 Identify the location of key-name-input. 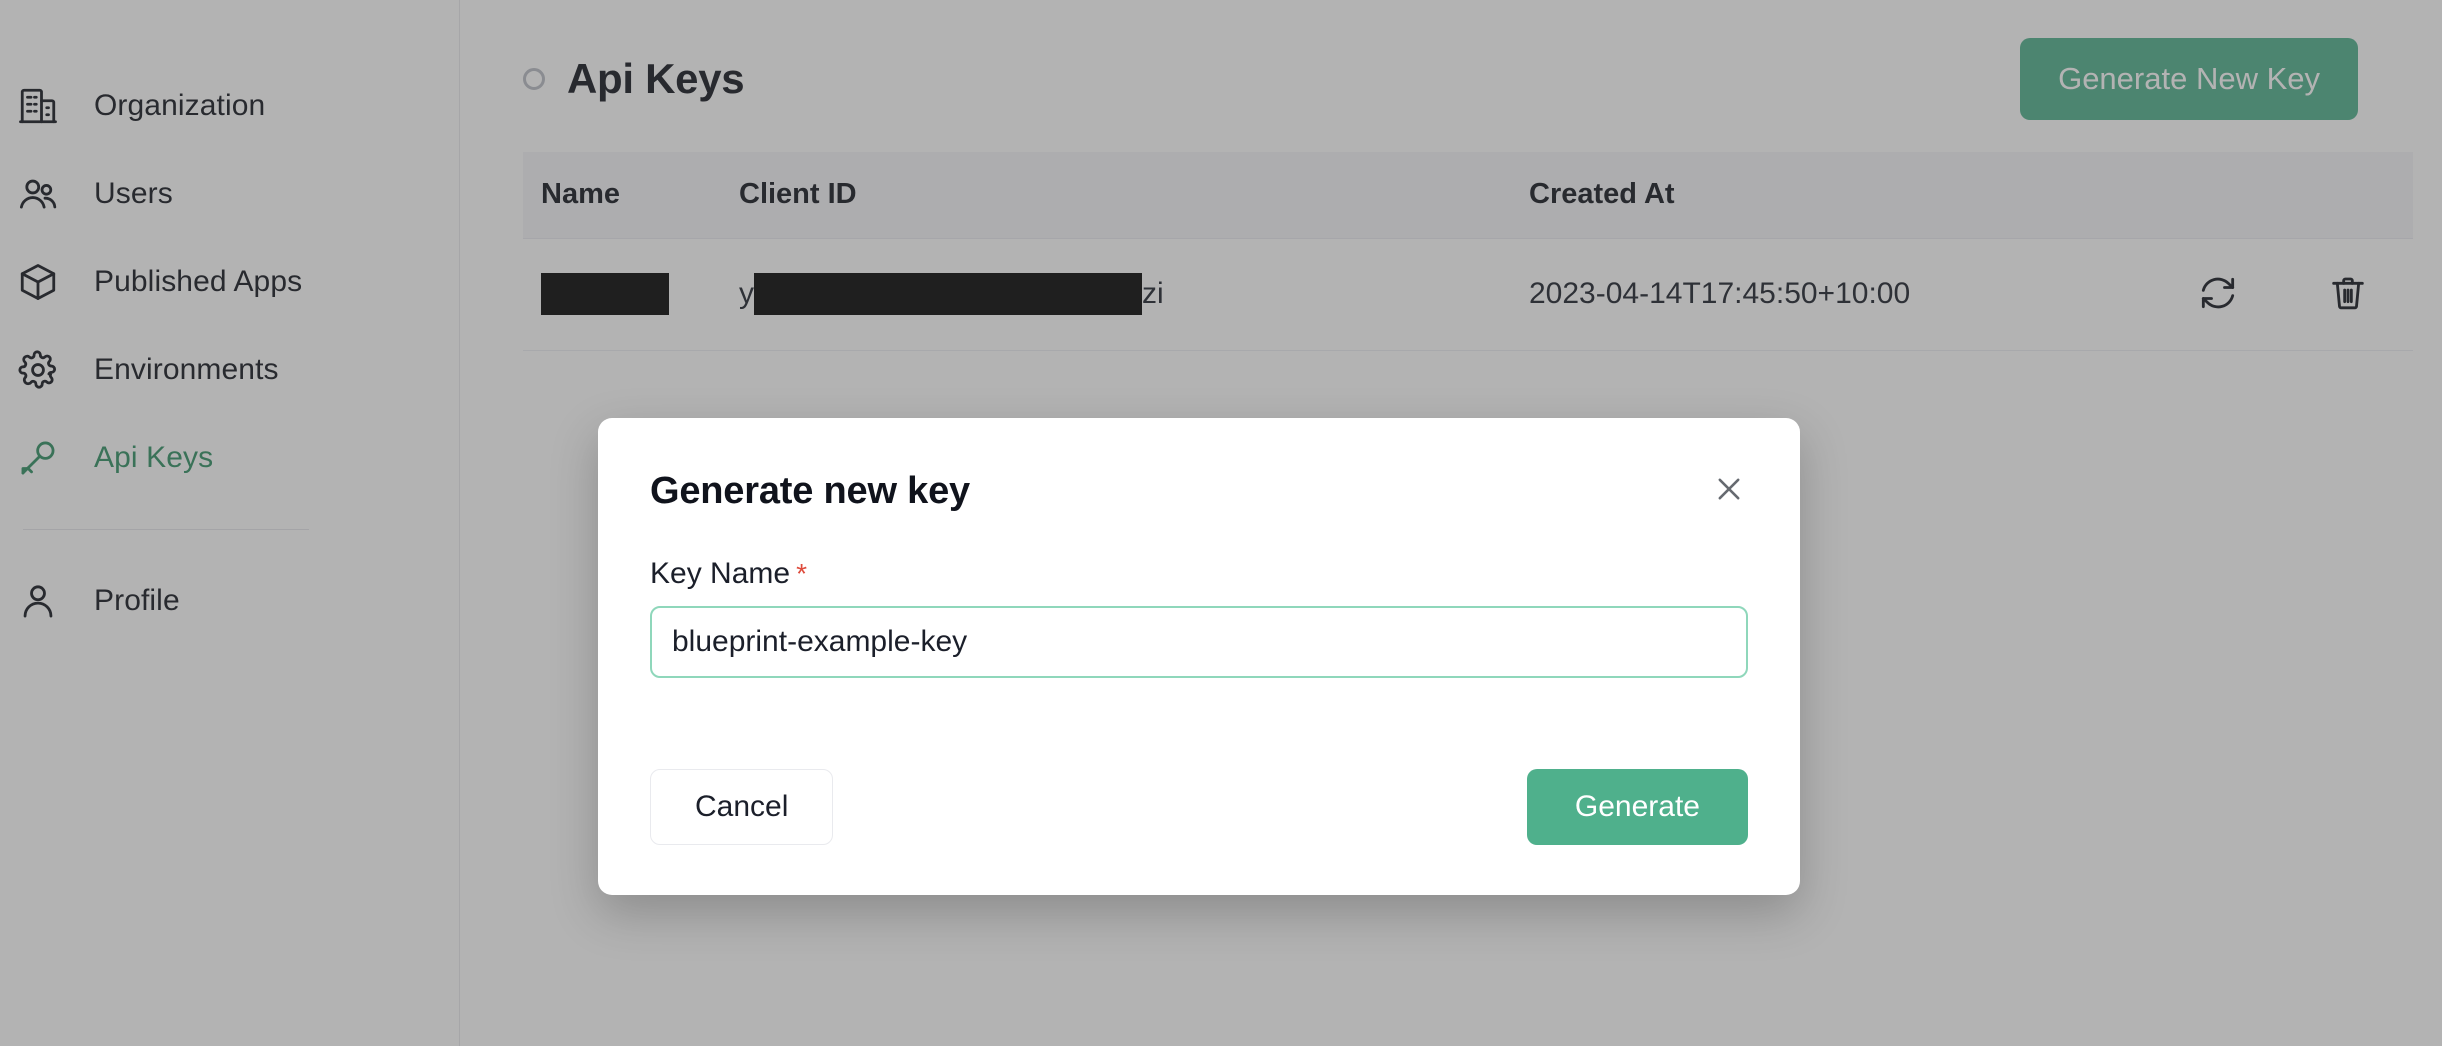
(1199, 642).